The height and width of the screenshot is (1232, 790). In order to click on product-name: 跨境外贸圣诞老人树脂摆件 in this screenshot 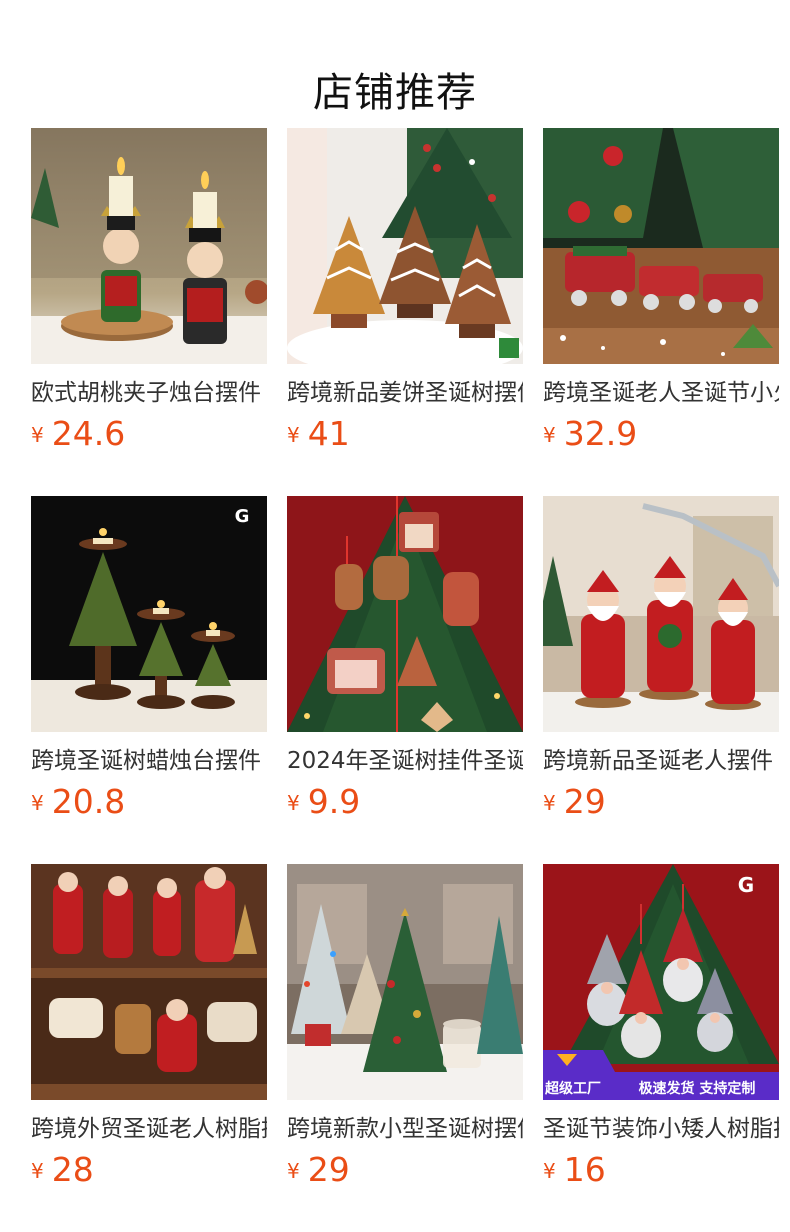, I will do `click(149, 1129)`.